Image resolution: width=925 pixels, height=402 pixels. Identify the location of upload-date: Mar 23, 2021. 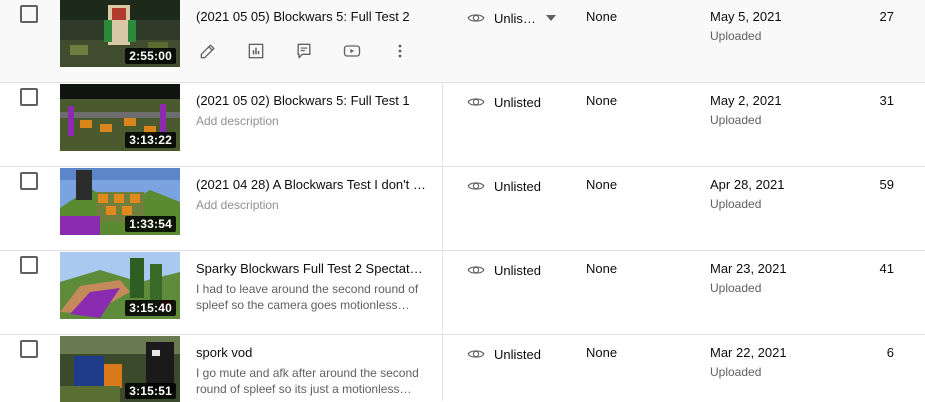
(748, 268).